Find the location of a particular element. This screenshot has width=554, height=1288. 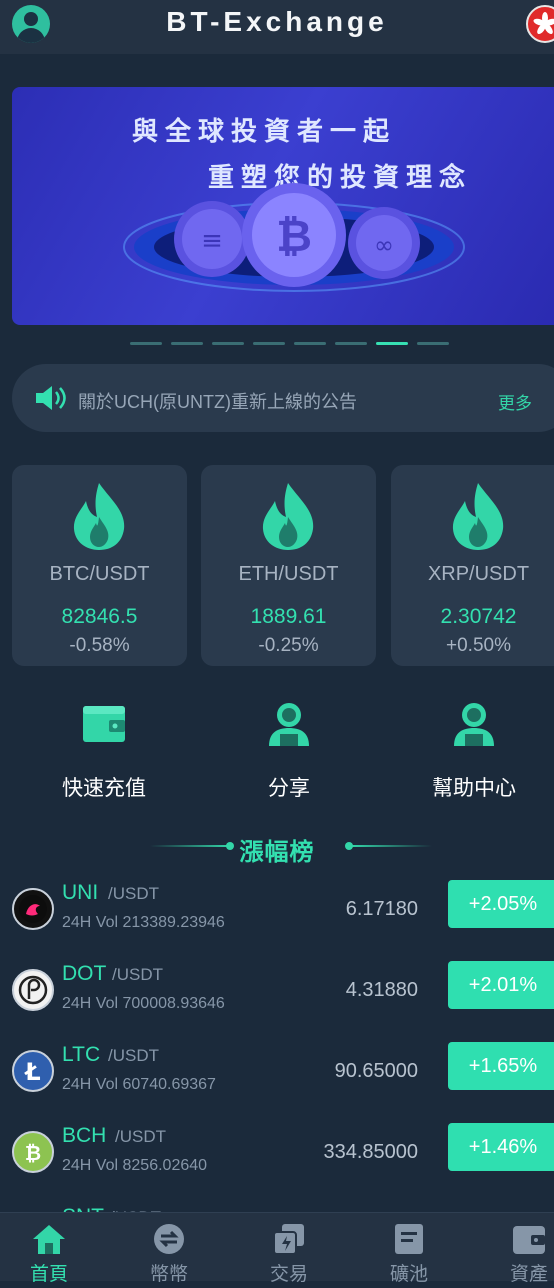

vol-value: 700008.93646 is located at coordinates (173, 1003).